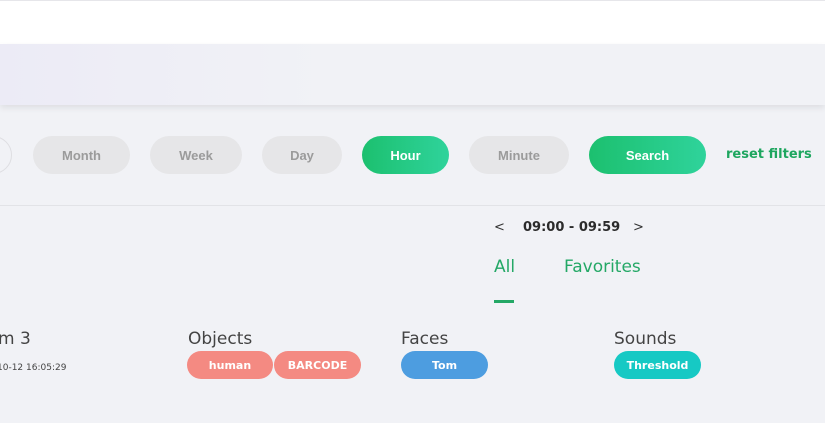 The height and width of the screenshot is (423, 825). Describe the element at coordinates (220, 339) in the screenshot. I see `objects-label: Objects` at that location.